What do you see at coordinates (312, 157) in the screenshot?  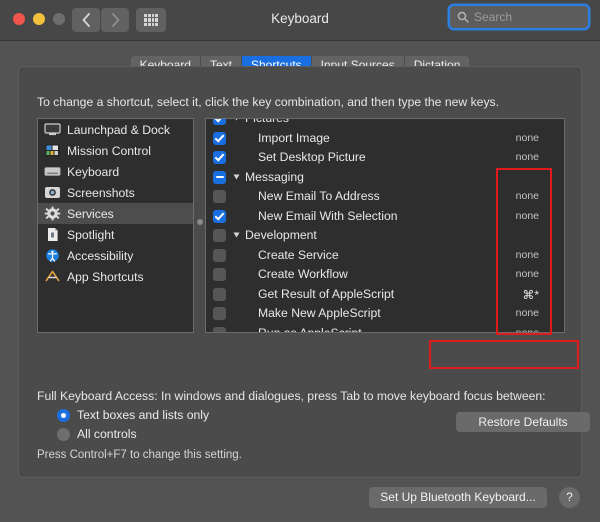 I see `row-label: Set Desktop Picture` at bounding box center [312, 157].